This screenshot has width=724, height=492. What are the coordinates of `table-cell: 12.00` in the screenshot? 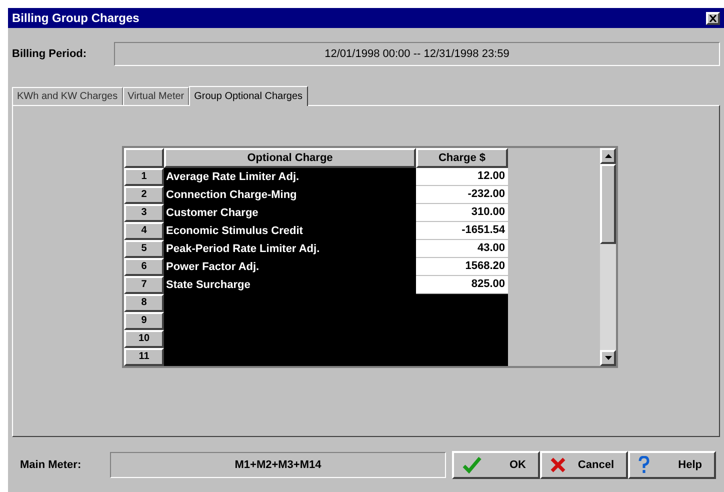 It's located at (462, 177).